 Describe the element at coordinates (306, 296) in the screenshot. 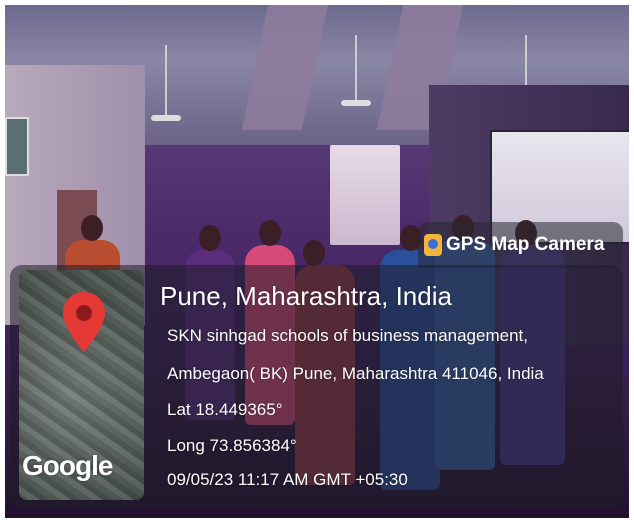

I see `location-title: Pune, Maharashtra, India` at that location.